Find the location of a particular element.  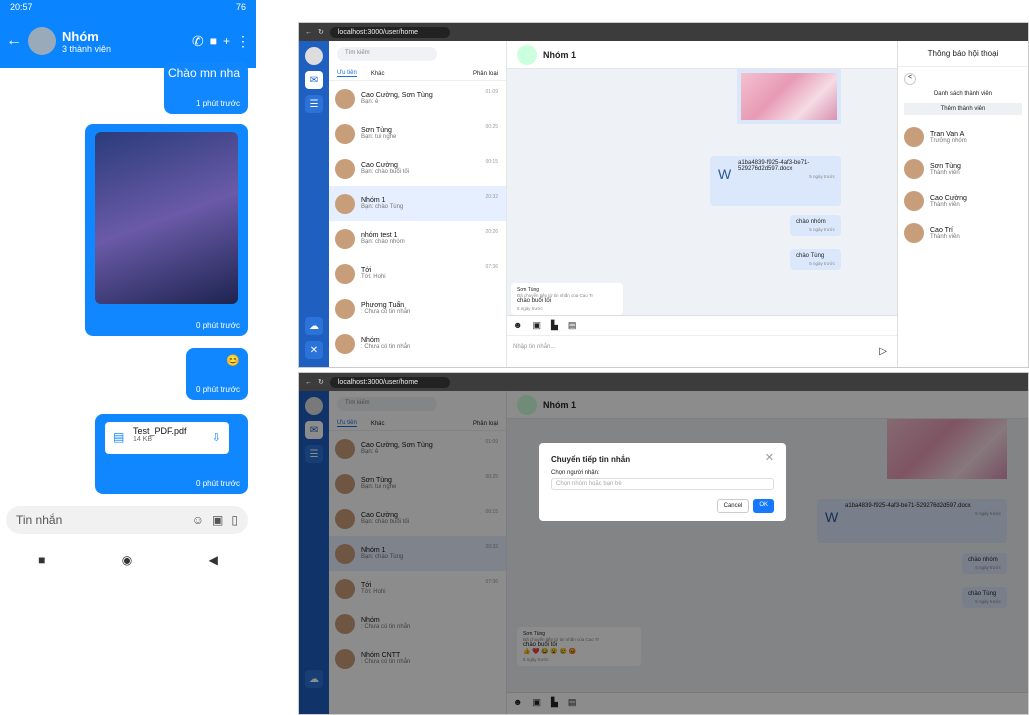

conversation-row: nhóm test 1 Bạn: chào nhóm 20:26 is located at coordinates (417, 238).